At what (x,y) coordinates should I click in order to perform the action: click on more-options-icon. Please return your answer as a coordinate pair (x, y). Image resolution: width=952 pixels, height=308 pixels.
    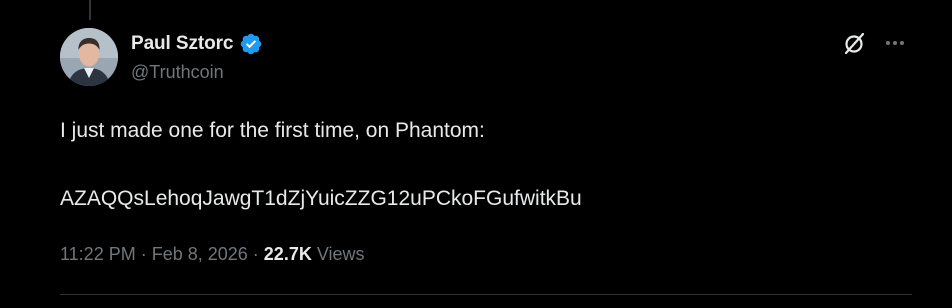
    Looking at the image, I should click on (895, 43).